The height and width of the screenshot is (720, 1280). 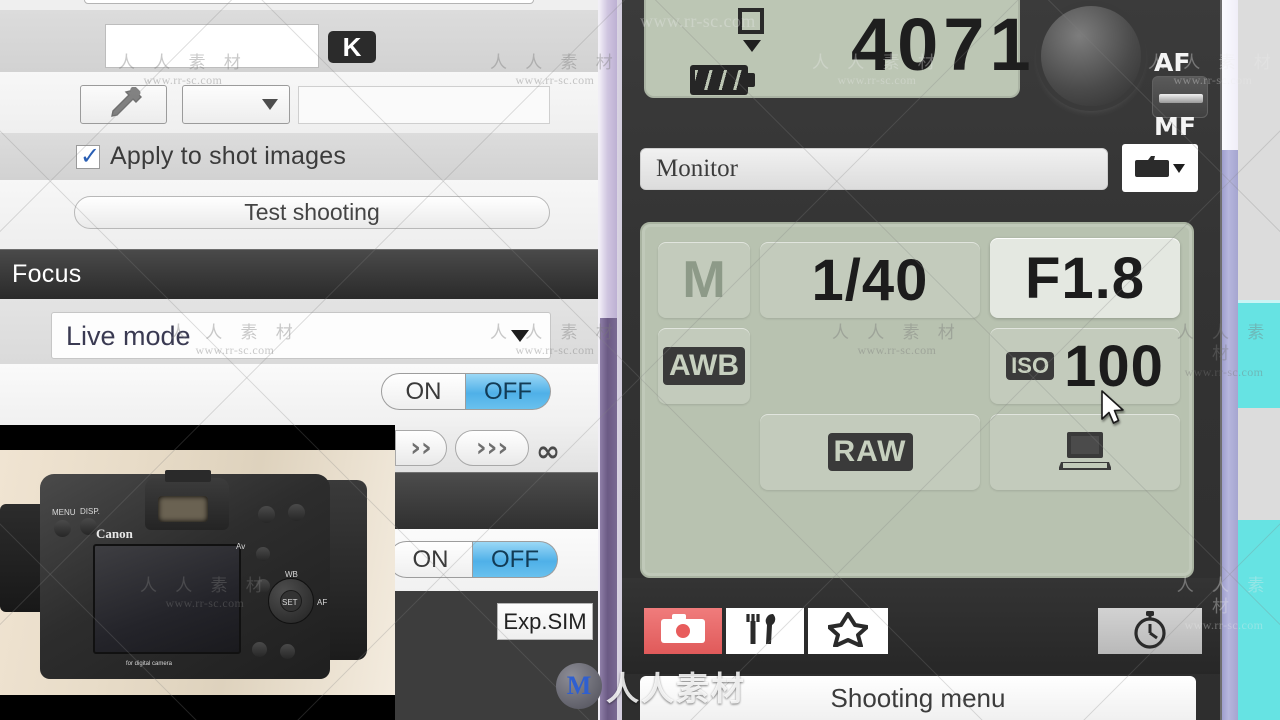 I want to click on af-toggle-off: OFF, so click(x=508, y=391).